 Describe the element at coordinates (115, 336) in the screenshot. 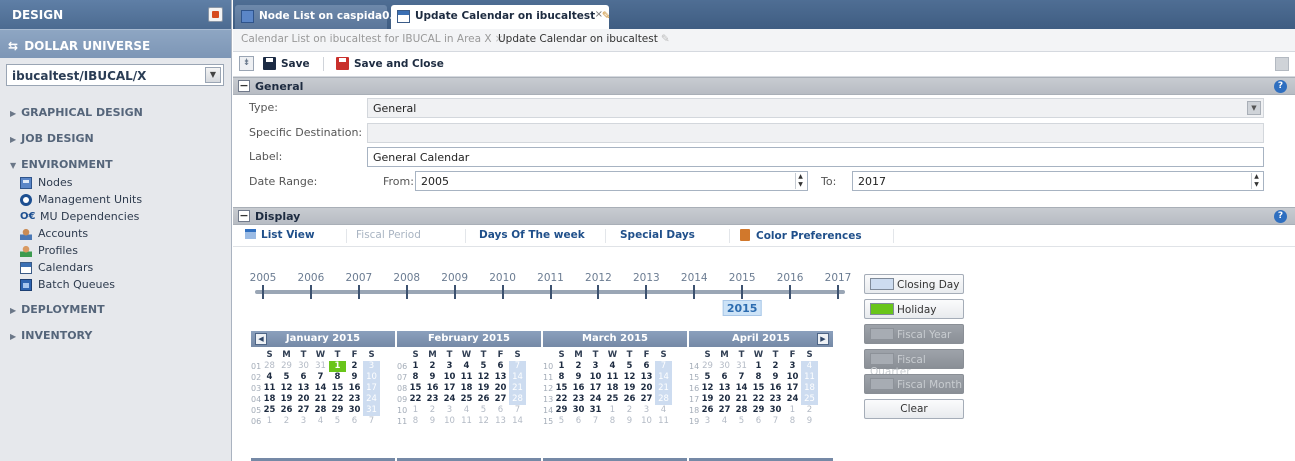

I see `sidebar-section-inventory: ▶ INVENTORY` at that location.